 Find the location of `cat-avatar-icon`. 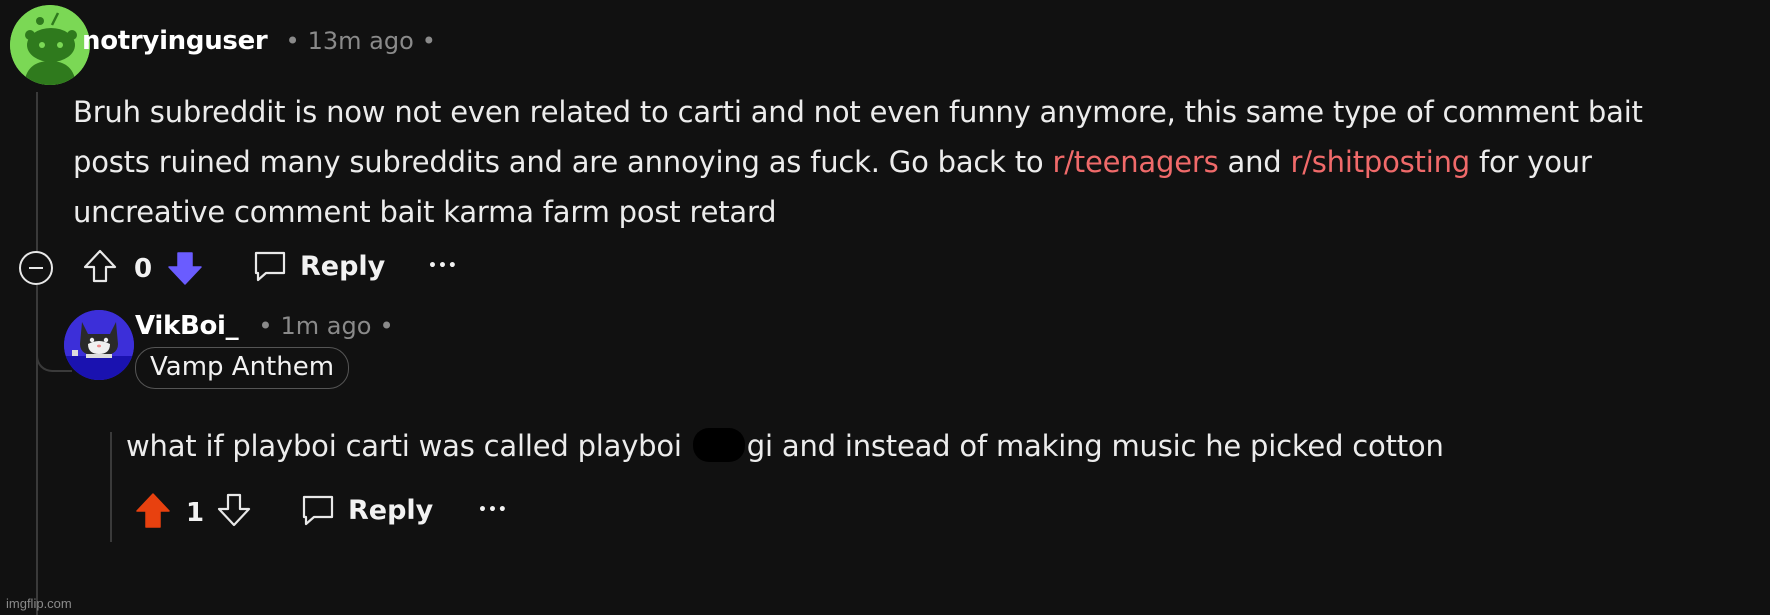

cat-avatar-icon is located at coordinates (99, 345).